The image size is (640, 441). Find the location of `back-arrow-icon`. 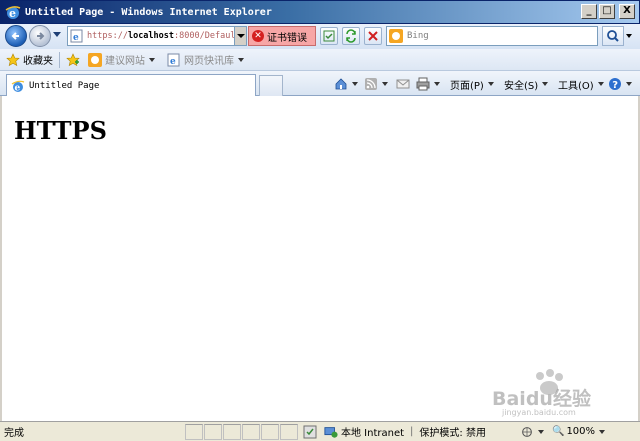

back-arrow-icon is located at coordinates (15, 36).